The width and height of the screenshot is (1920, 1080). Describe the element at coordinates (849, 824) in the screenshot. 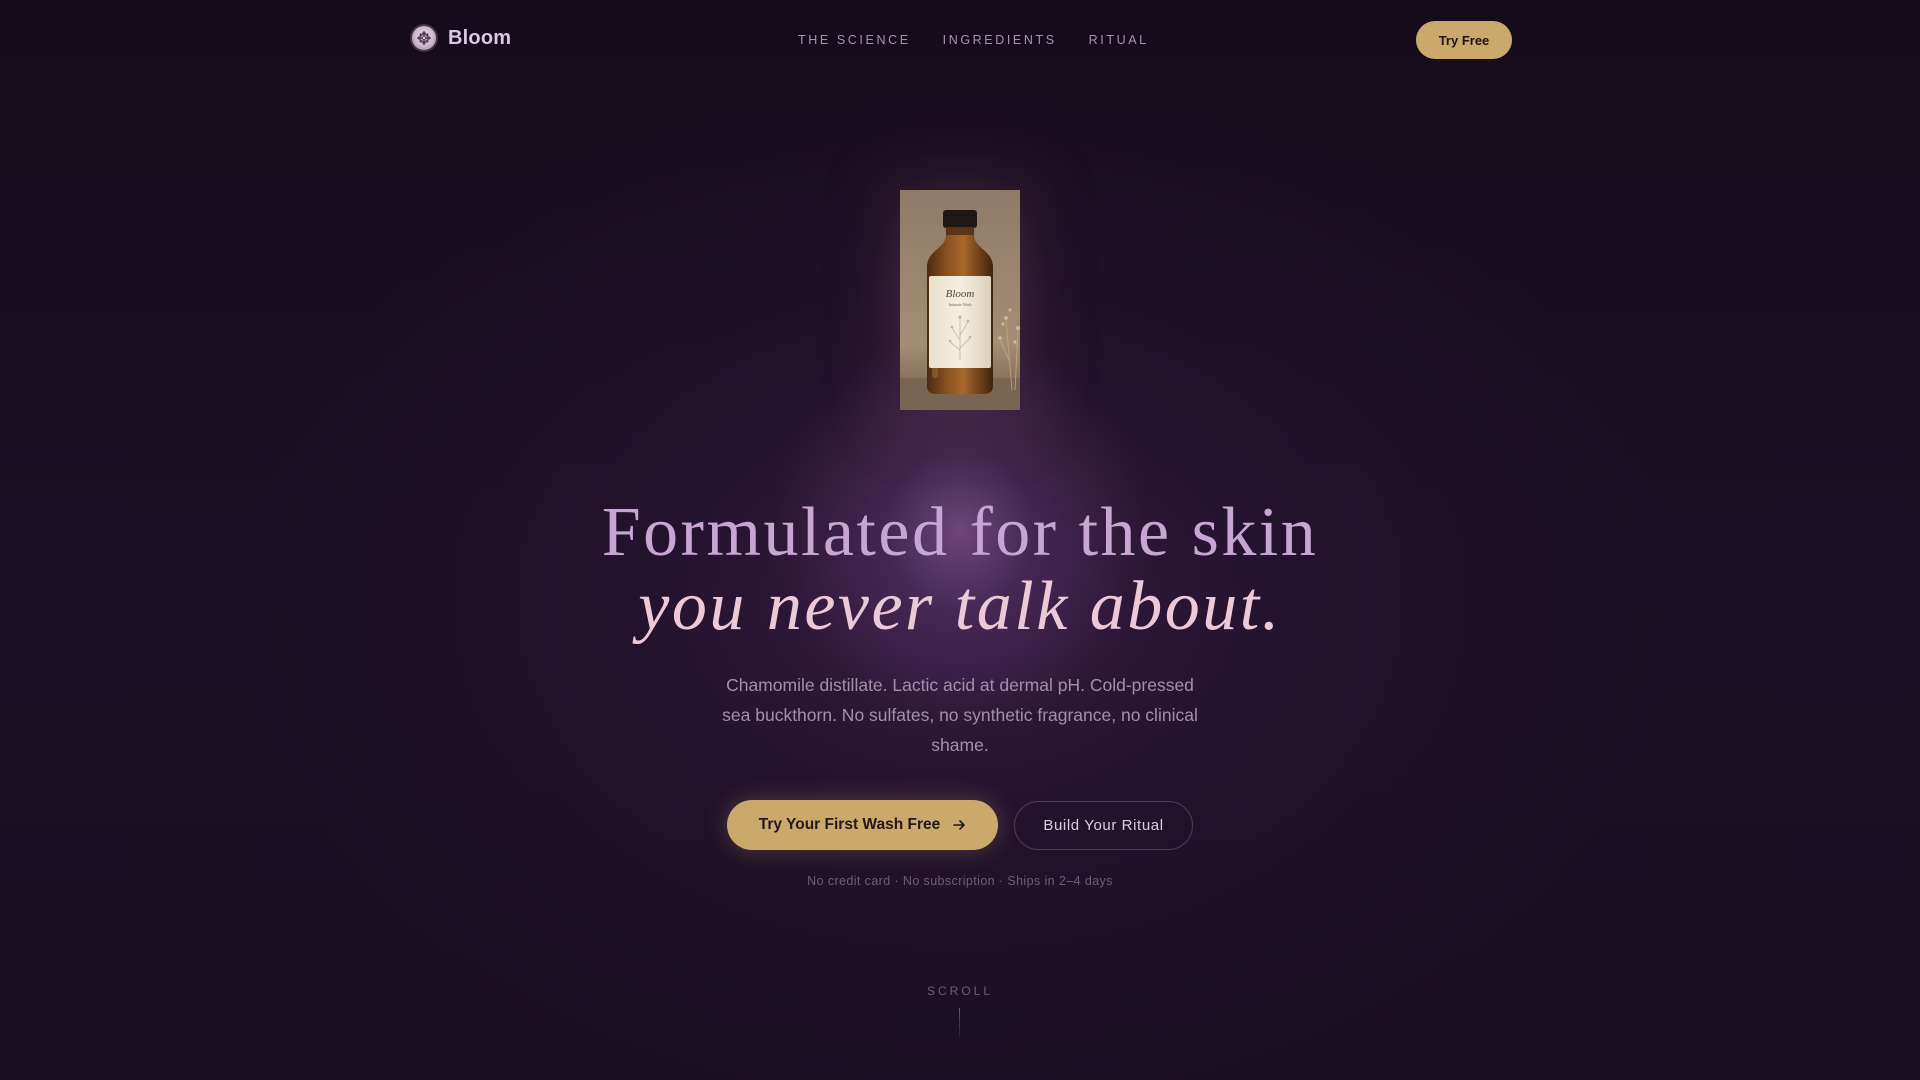

I see `try-first-wash-label: Try Your First Wash Free` at that location.